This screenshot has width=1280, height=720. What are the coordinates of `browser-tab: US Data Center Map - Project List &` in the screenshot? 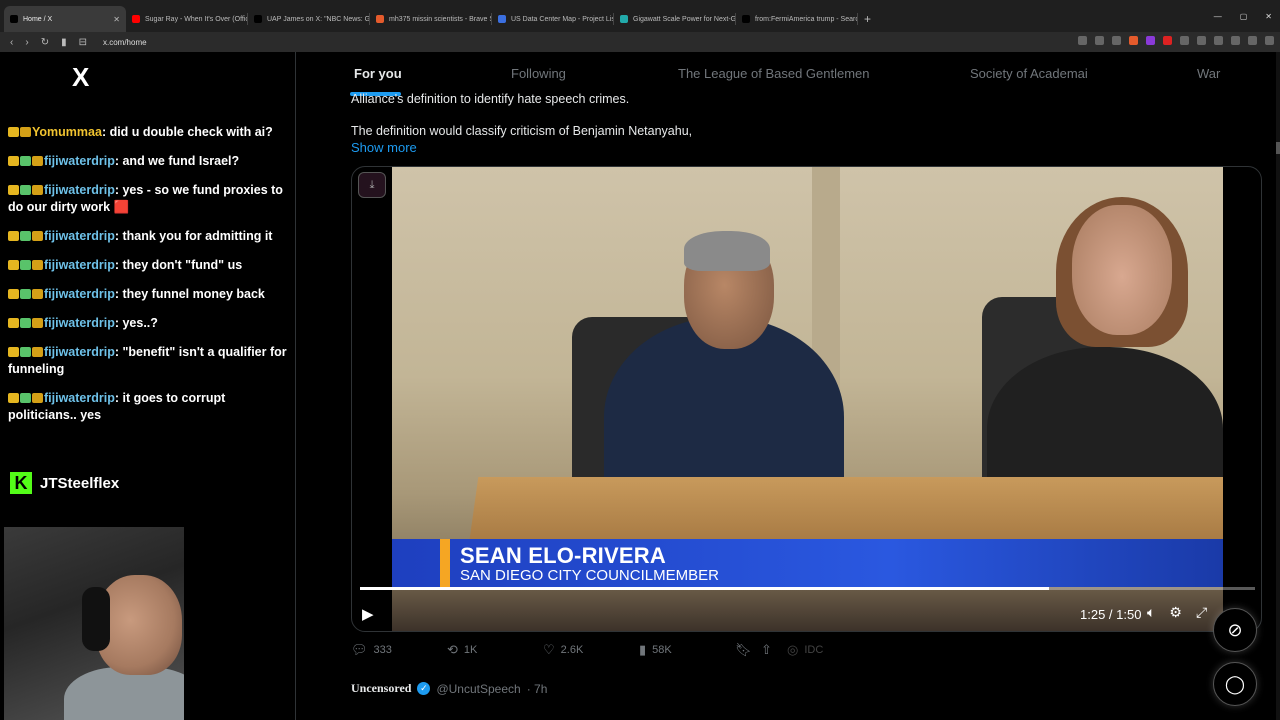 It's located at (553, 19).